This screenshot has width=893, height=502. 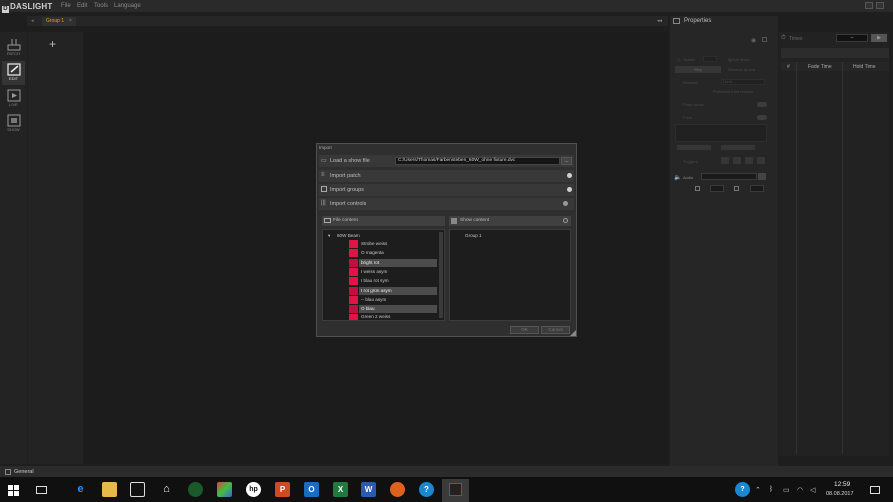 I want to click on windows-start-icon, so click(x=13, y=491).